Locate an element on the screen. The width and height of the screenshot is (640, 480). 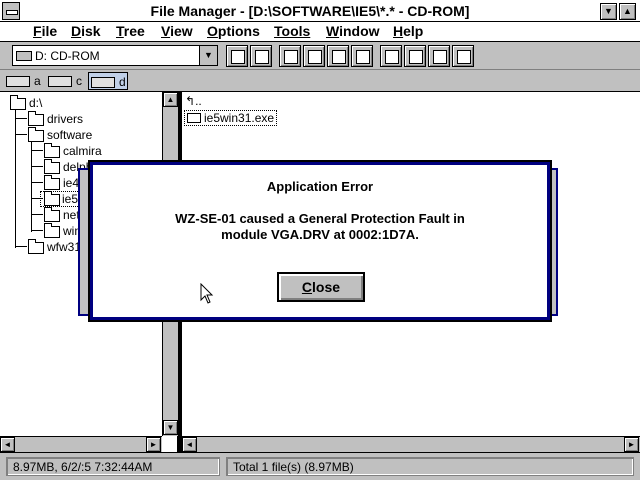
sort-size-icon is located at coordinates (339, 57).